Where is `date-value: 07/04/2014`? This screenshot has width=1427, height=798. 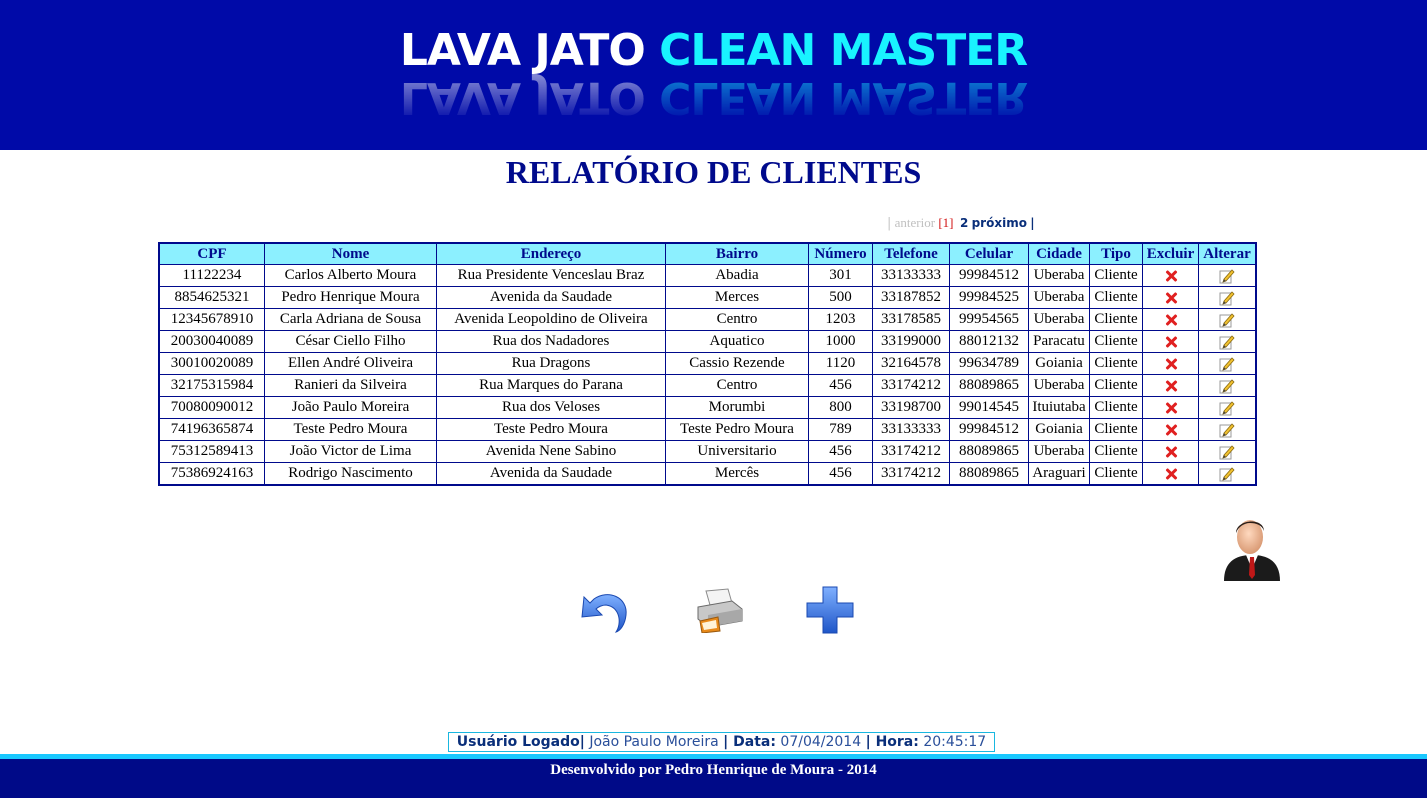 date-value: 07/04/2014 is located at coordinates (821, 742).